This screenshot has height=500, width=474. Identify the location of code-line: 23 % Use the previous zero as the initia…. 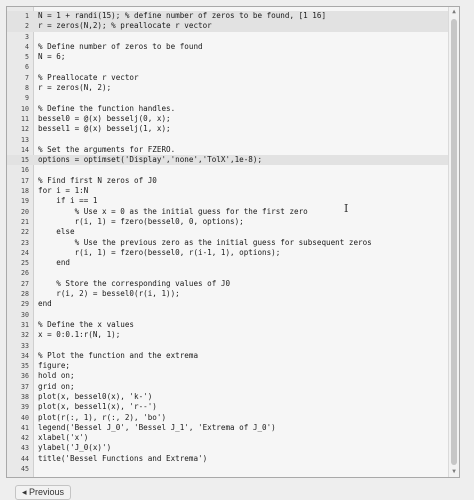
(233, 243).